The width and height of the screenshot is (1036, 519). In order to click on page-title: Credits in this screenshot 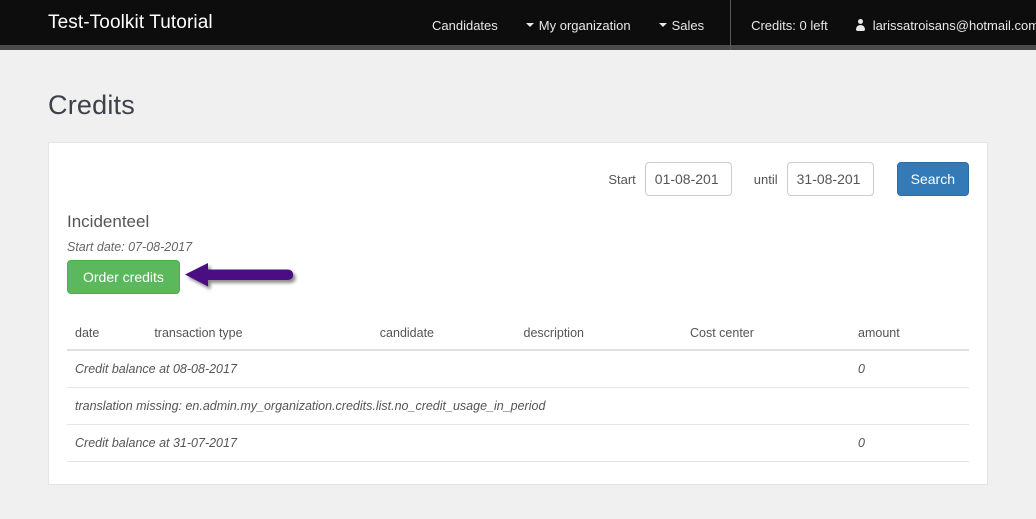, I will do `click(91, 105)`.